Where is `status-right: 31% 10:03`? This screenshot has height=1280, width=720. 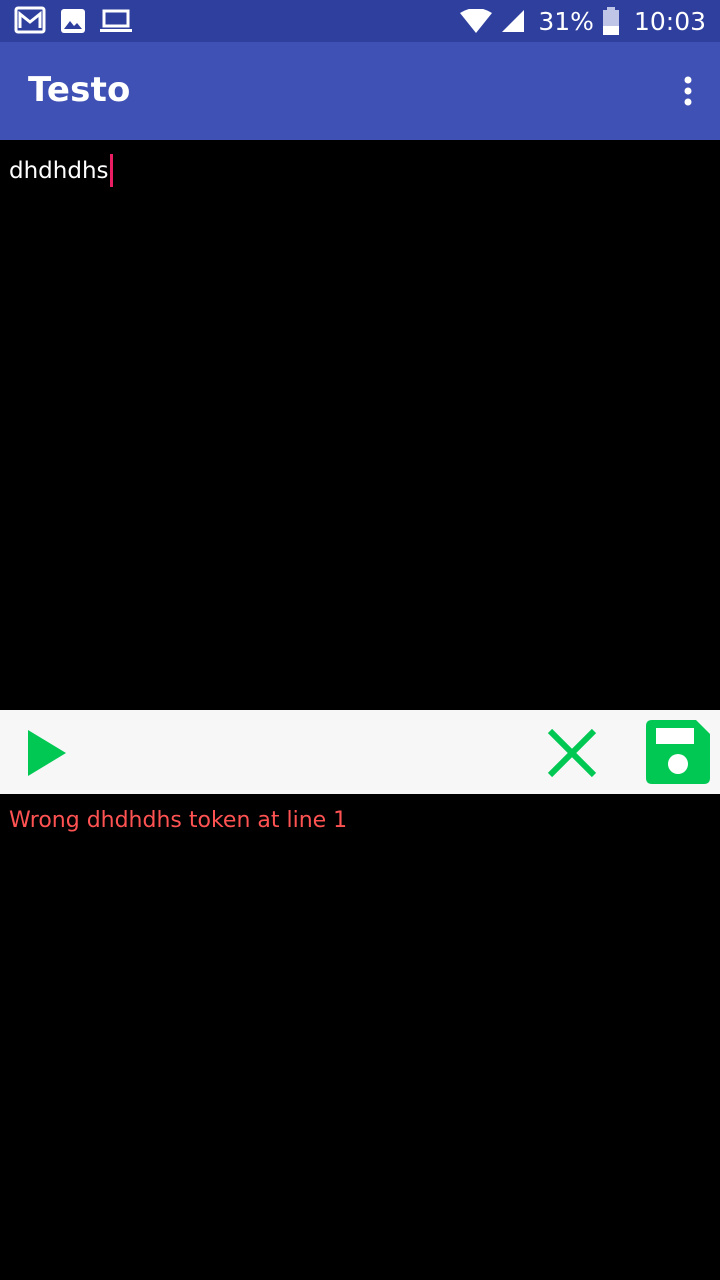 status-right: 31% 10:03 is located at coordinates (583, 21).